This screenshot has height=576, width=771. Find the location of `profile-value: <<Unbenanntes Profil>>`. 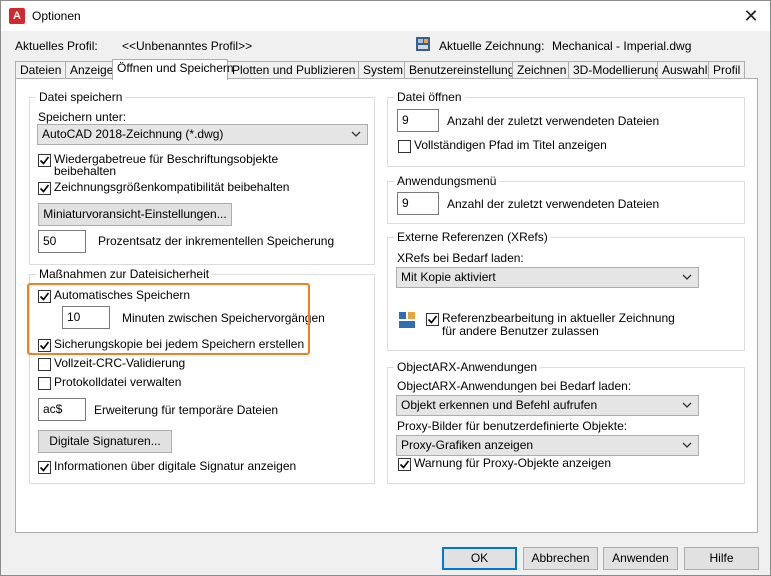

profile-value: <<Unbenanntes Profil>> is located at coordinates (187, 46).